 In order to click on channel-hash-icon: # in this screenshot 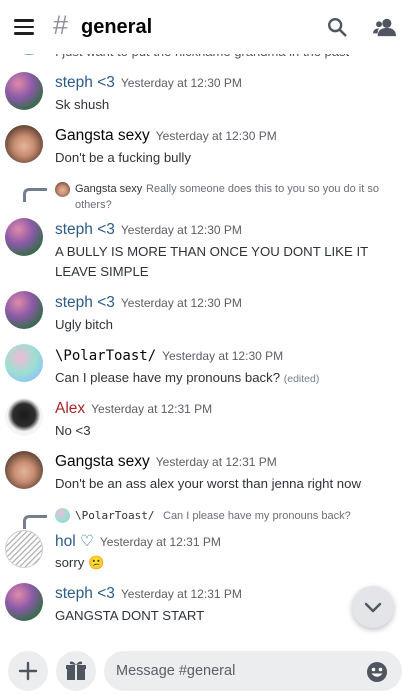, I will do `click(61, 25)`.